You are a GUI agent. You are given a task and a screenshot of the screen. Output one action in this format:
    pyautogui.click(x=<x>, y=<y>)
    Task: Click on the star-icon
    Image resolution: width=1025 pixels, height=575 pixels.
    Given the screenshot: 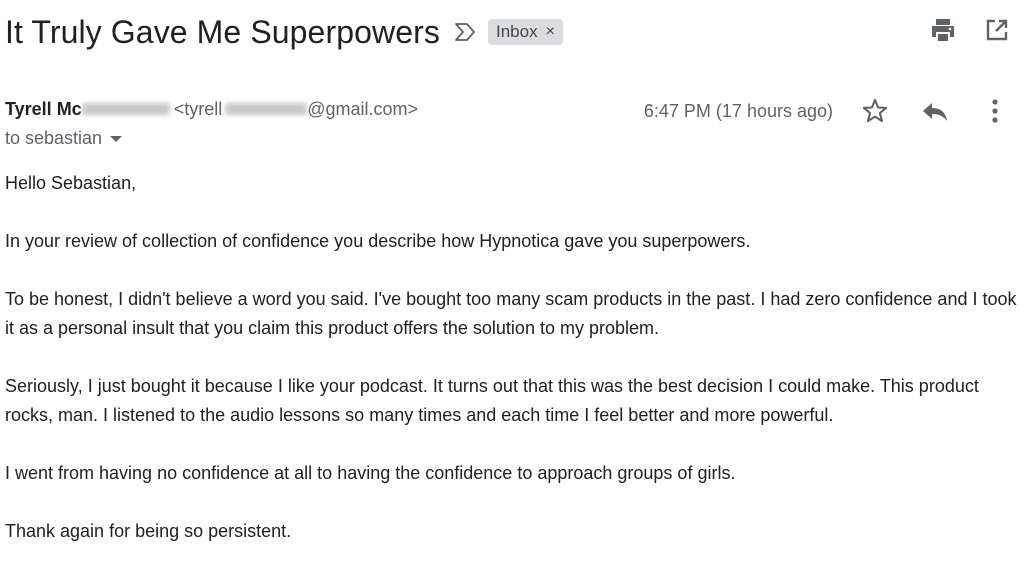 What is the action you would take?
    pyautogui.click(x=875, y=111)
    